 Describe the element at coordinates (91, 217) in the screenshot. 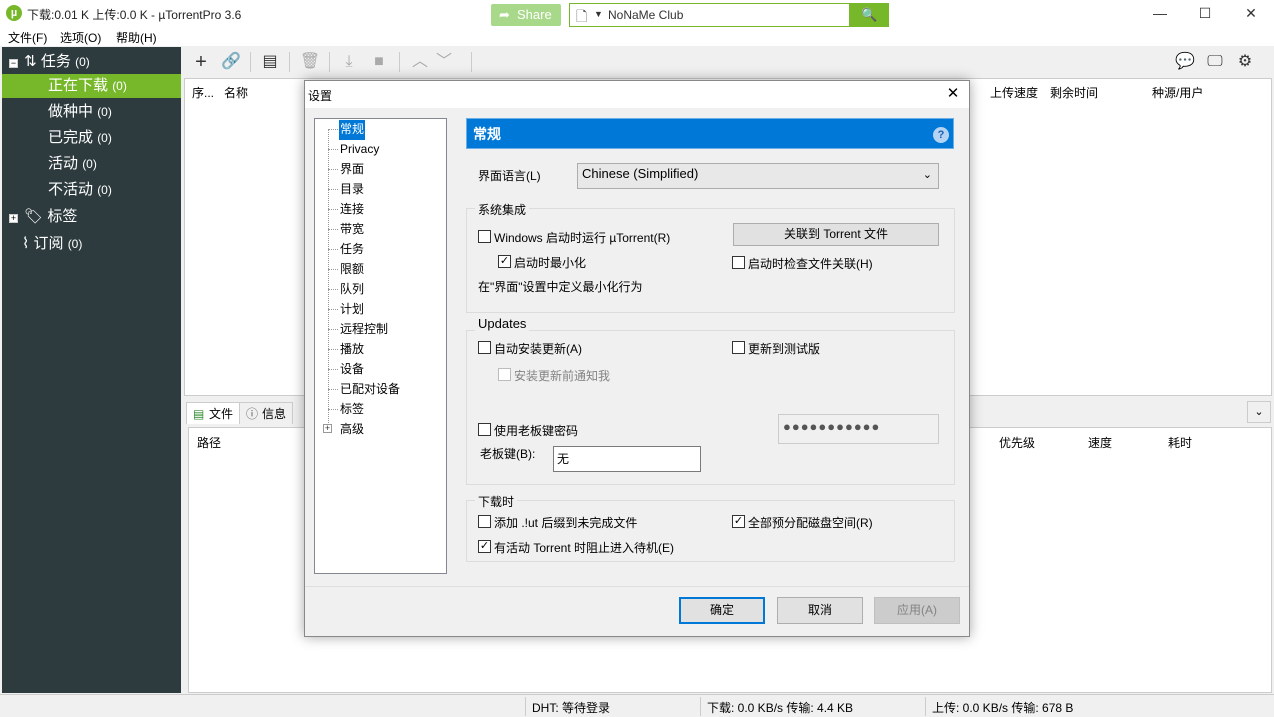

I see `sidebar-item-labels: + 🏷 标签` at that location.